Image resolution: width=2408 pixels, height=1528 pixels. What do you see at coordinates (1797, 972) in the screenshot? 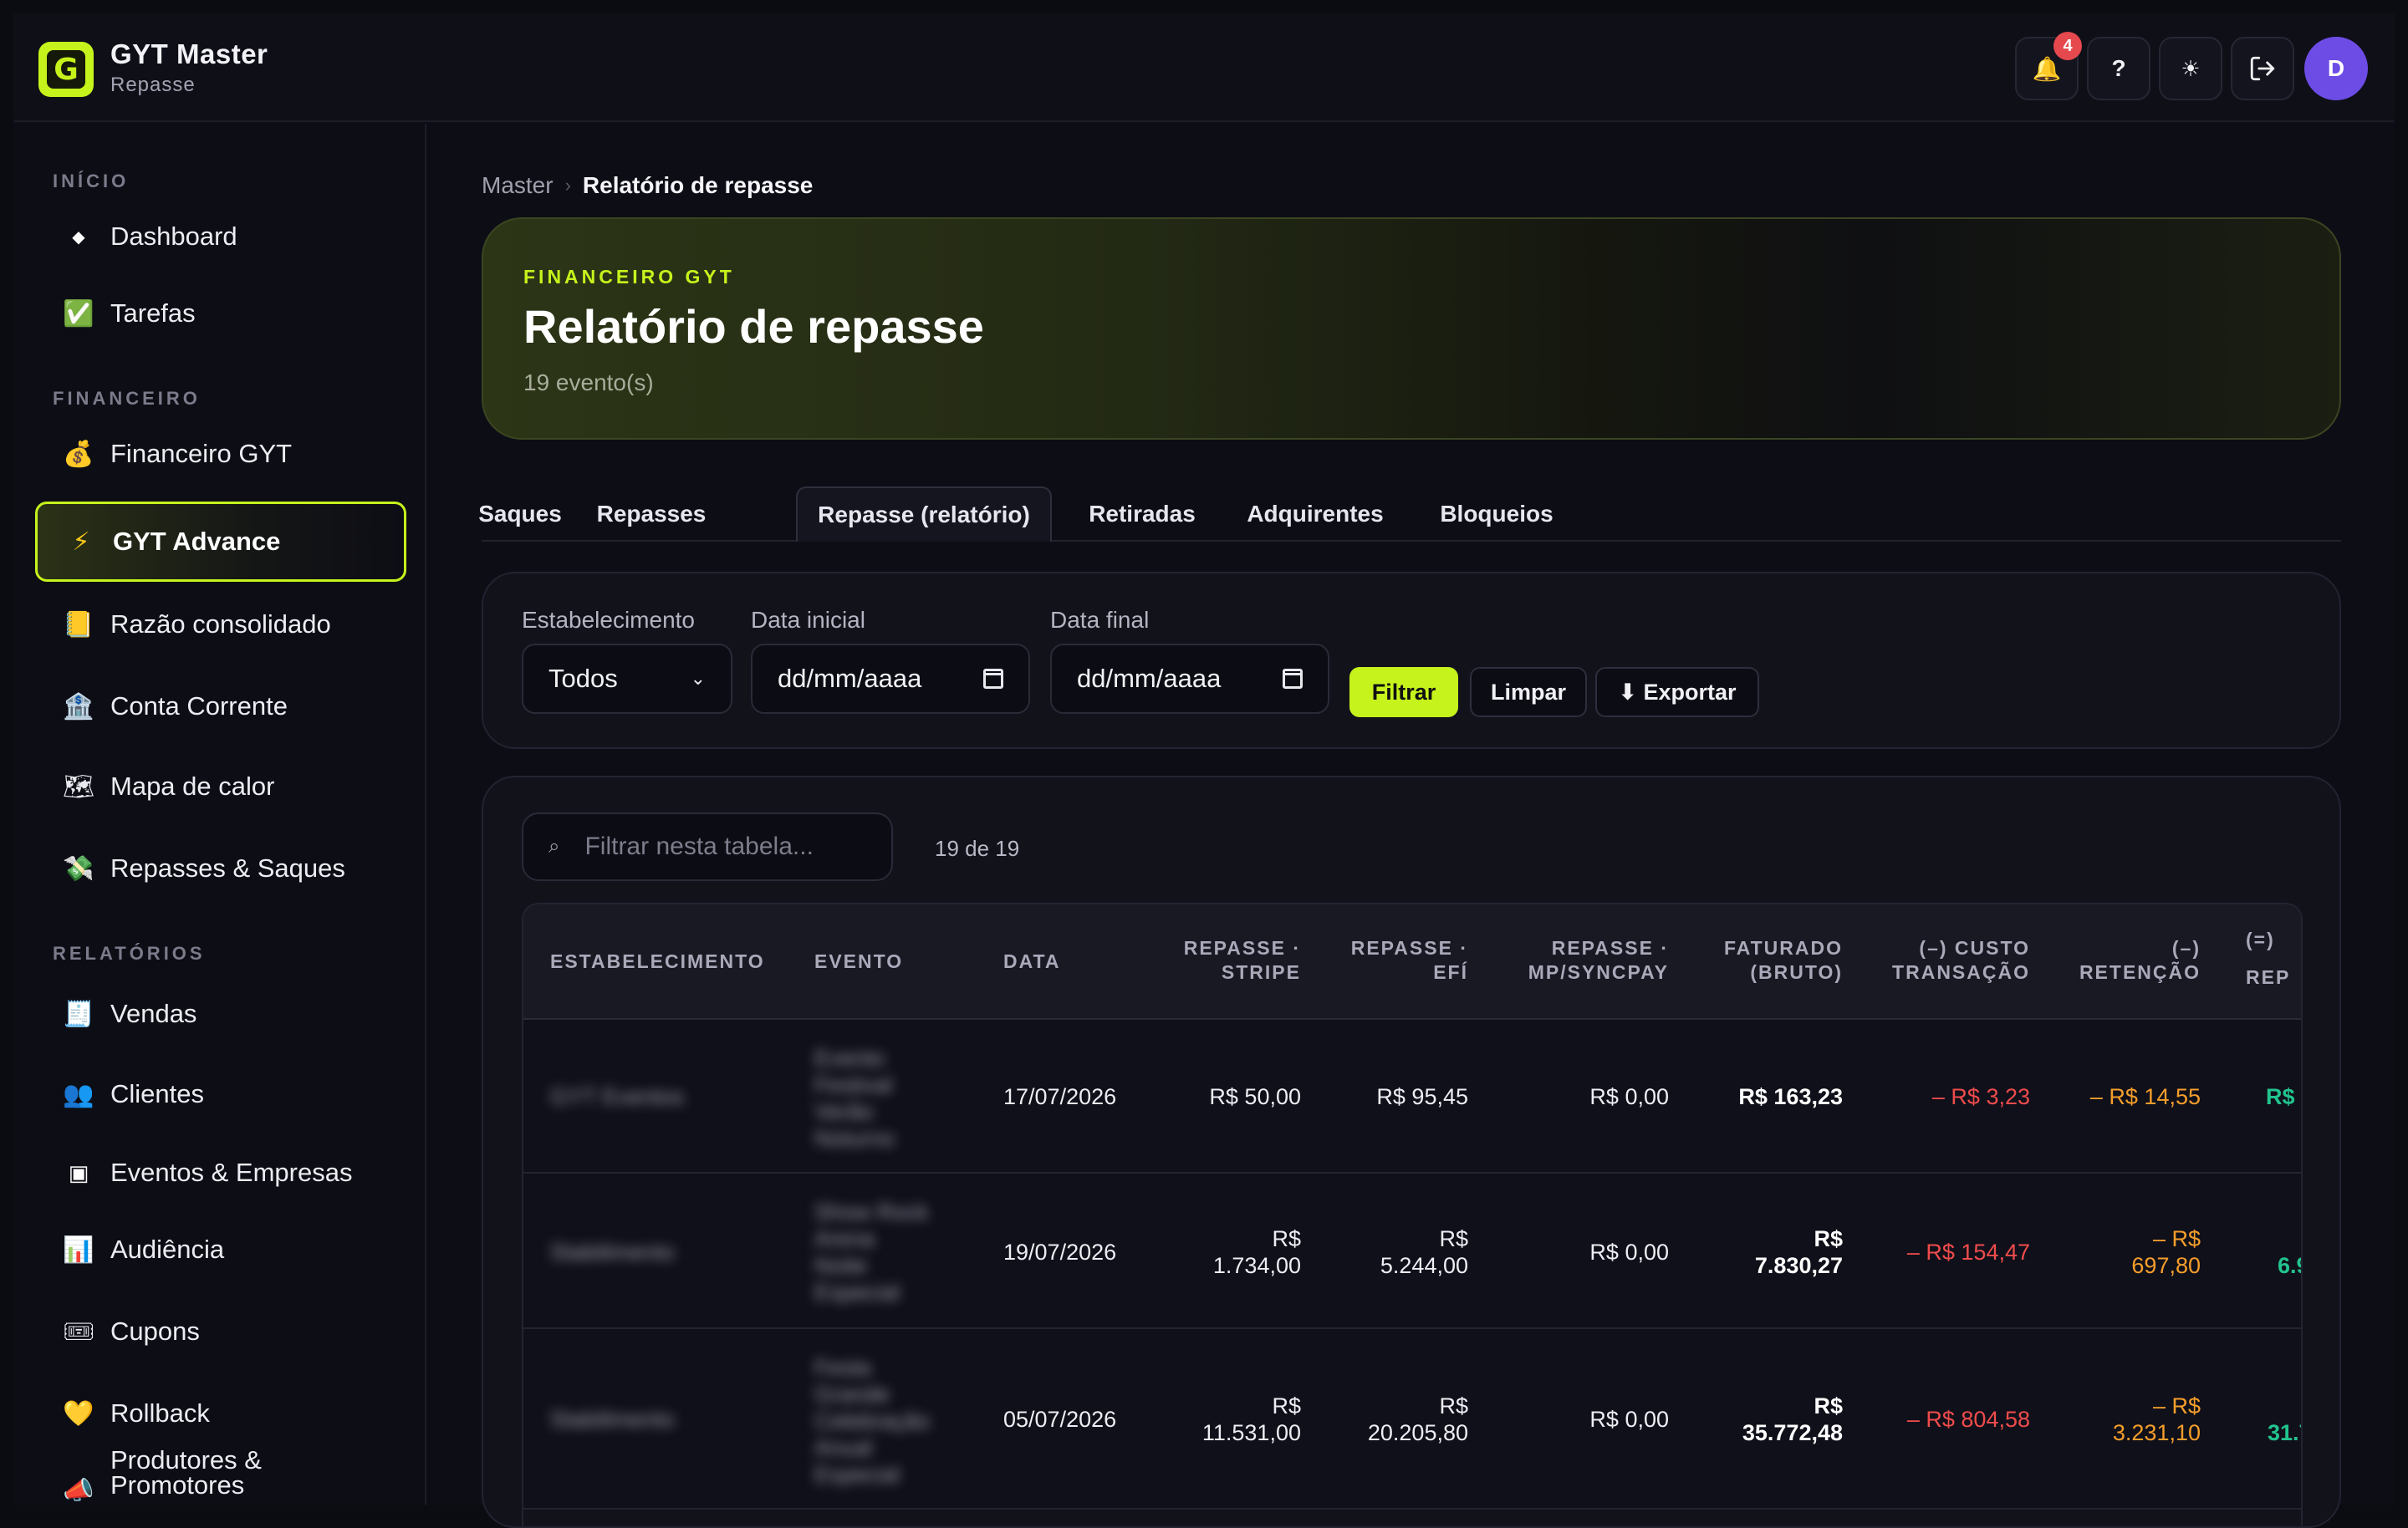
I see `col-label-line: (BRUTO)` at bounding box center [1797, 972].